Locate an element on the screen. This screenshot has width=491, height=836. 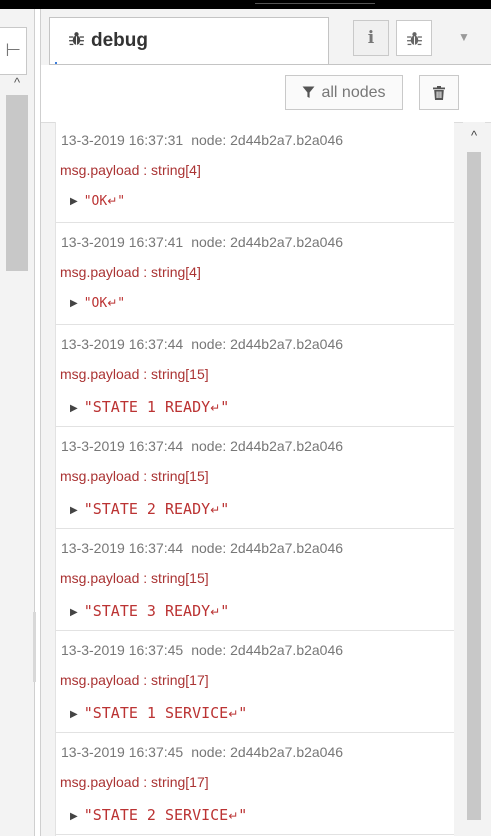
payload-text: "STATE 2 READY is located at coordinates (147, 509).